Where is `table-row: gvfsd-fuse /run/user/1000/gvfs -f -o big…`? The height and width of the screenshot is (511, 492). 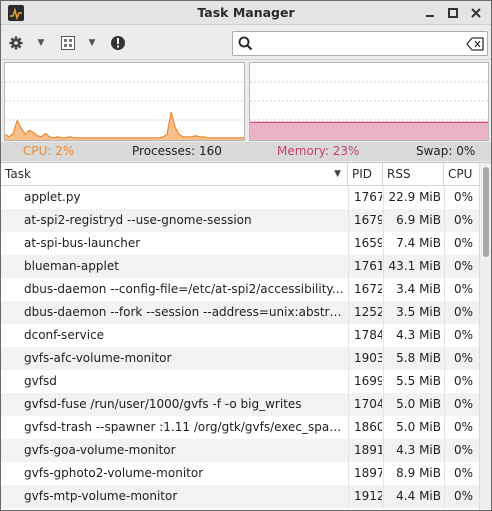 table-row: gvfsd-fuse /run/user/1000/gvfs -f -o big… is located at coordinates (240, 404).